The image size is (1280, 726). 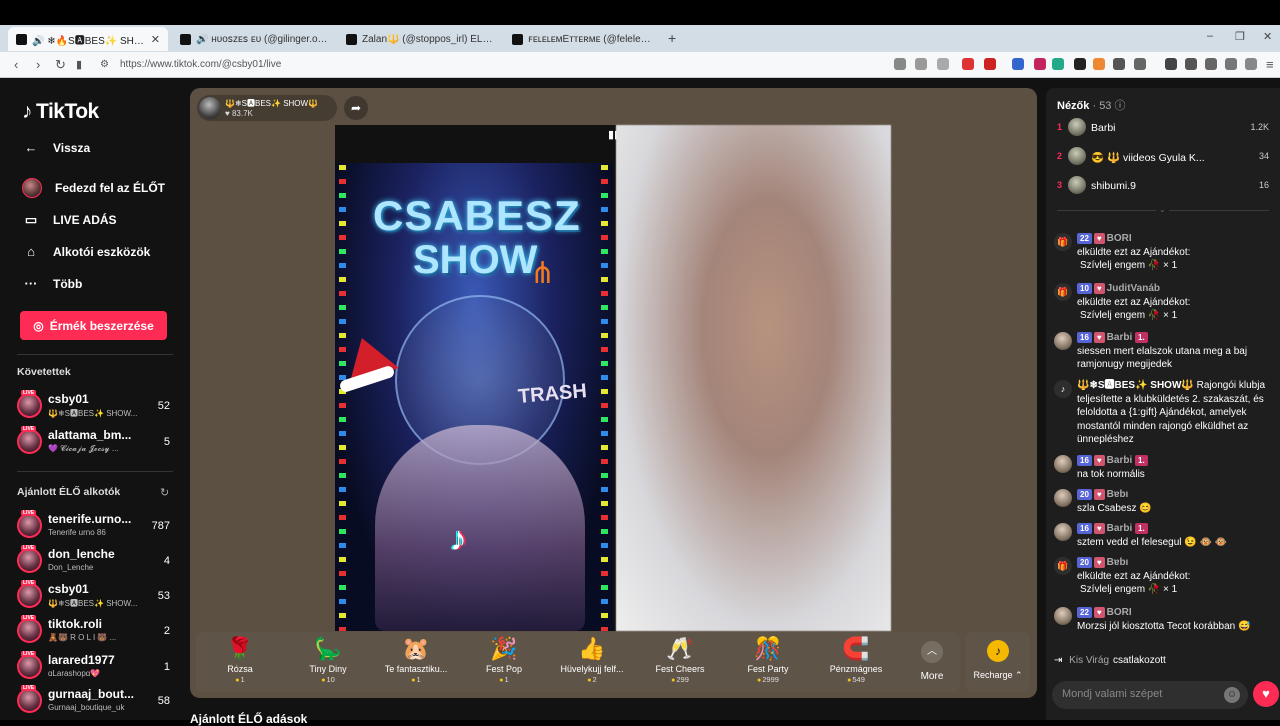 I want to click on emoji-icon: ☺, so click(x=1232, y=695).